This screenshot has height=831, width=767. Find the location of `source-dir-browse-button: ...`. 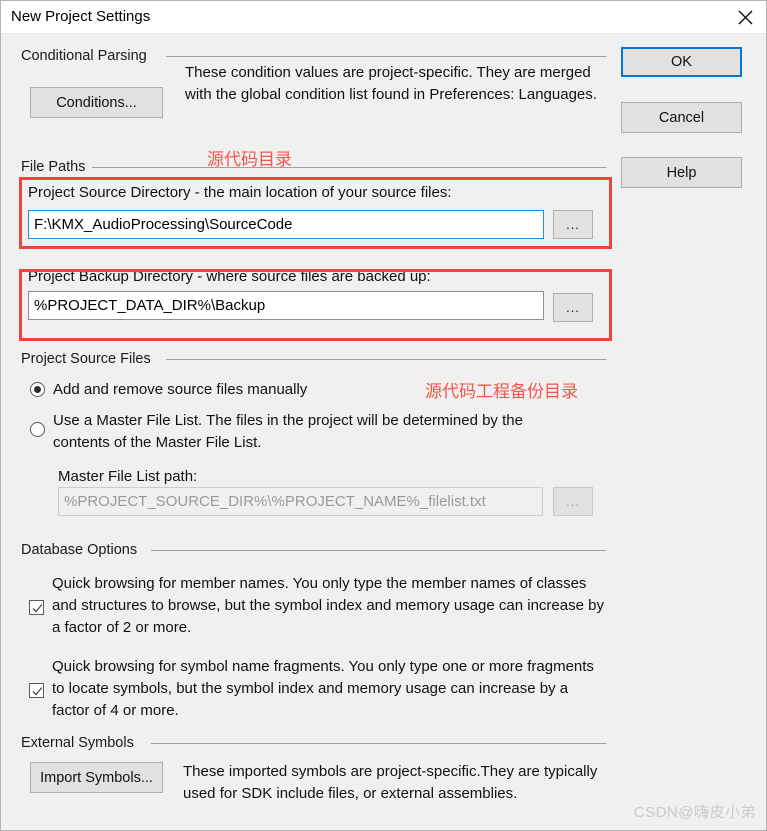

source-dir-browse-button: ... is located at coordinates (573, 224).